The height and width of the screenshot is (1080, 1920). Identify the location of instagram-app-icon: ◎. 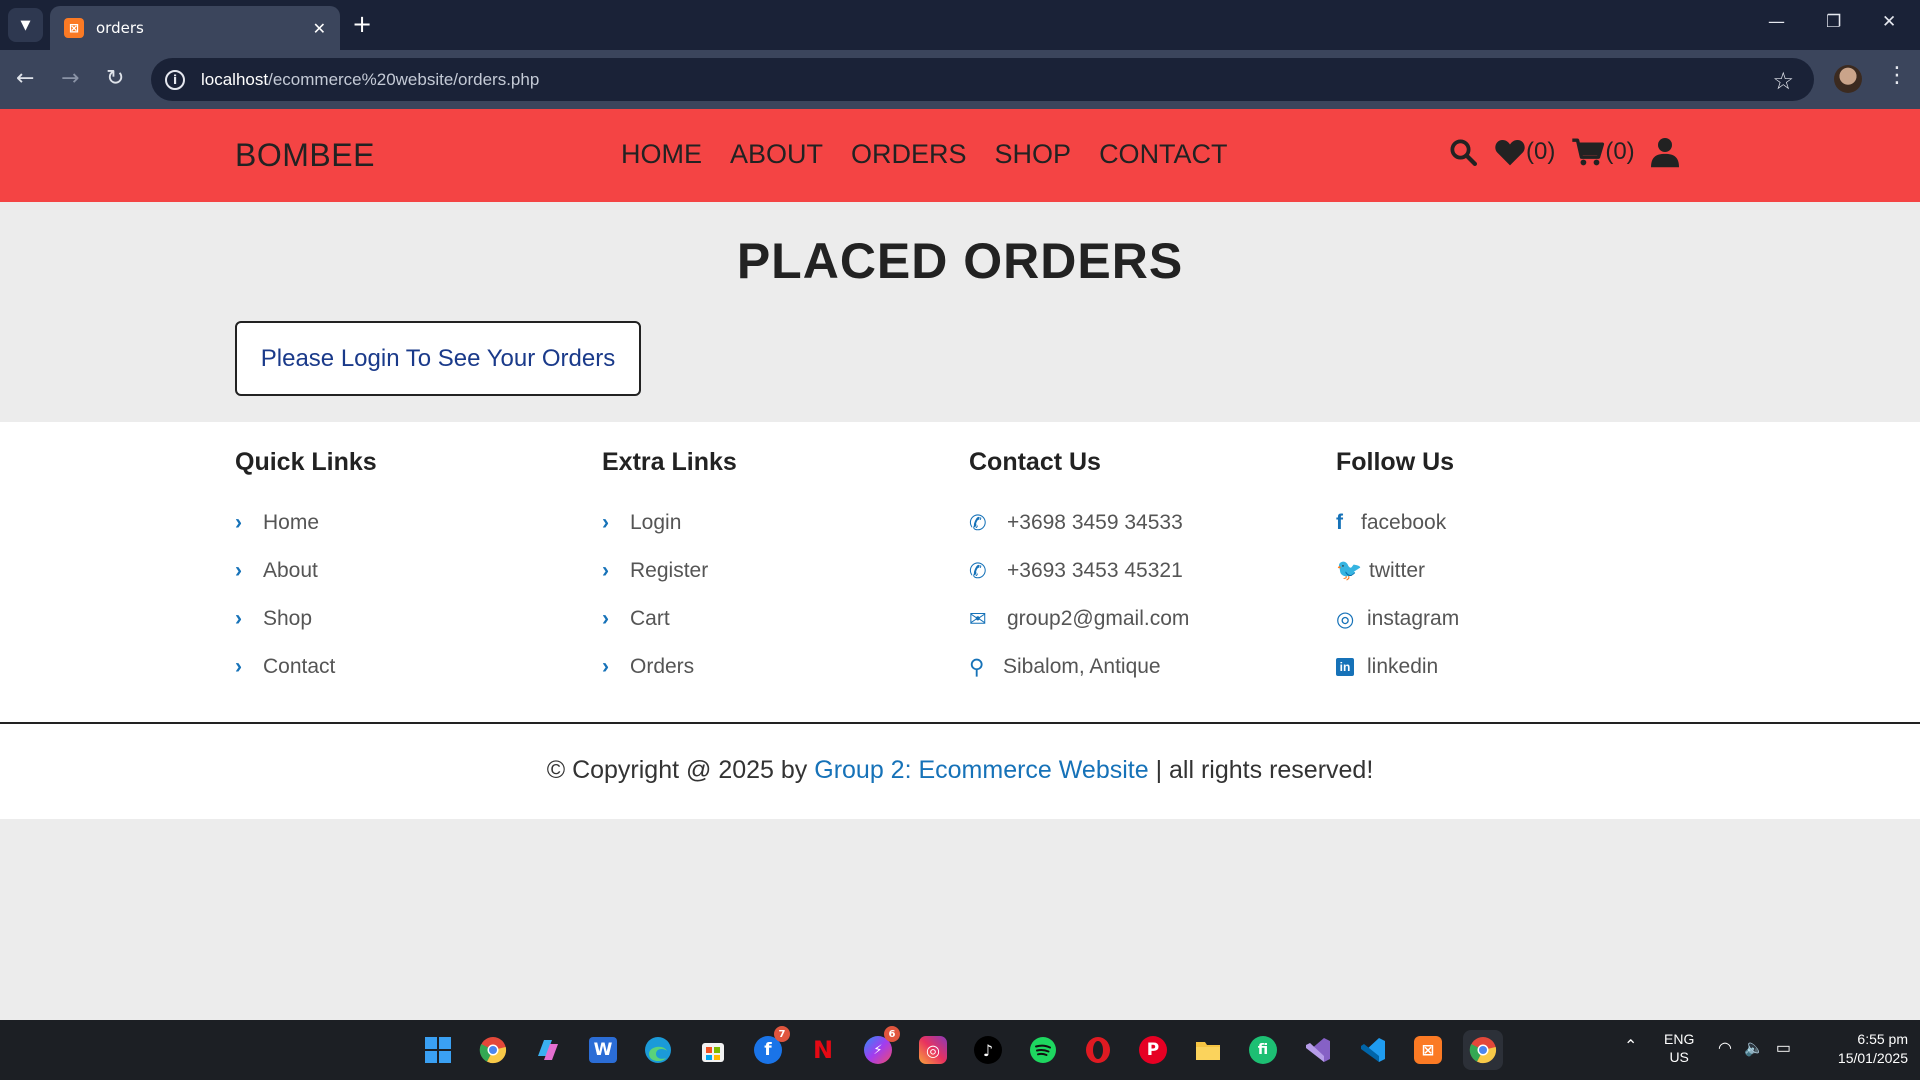
(933, 1050).